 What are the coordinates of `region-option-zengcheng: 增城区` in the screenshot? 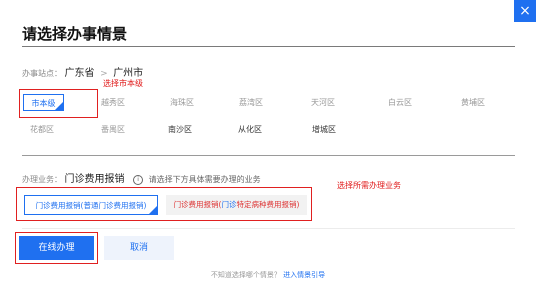 It's located at (324, 129).